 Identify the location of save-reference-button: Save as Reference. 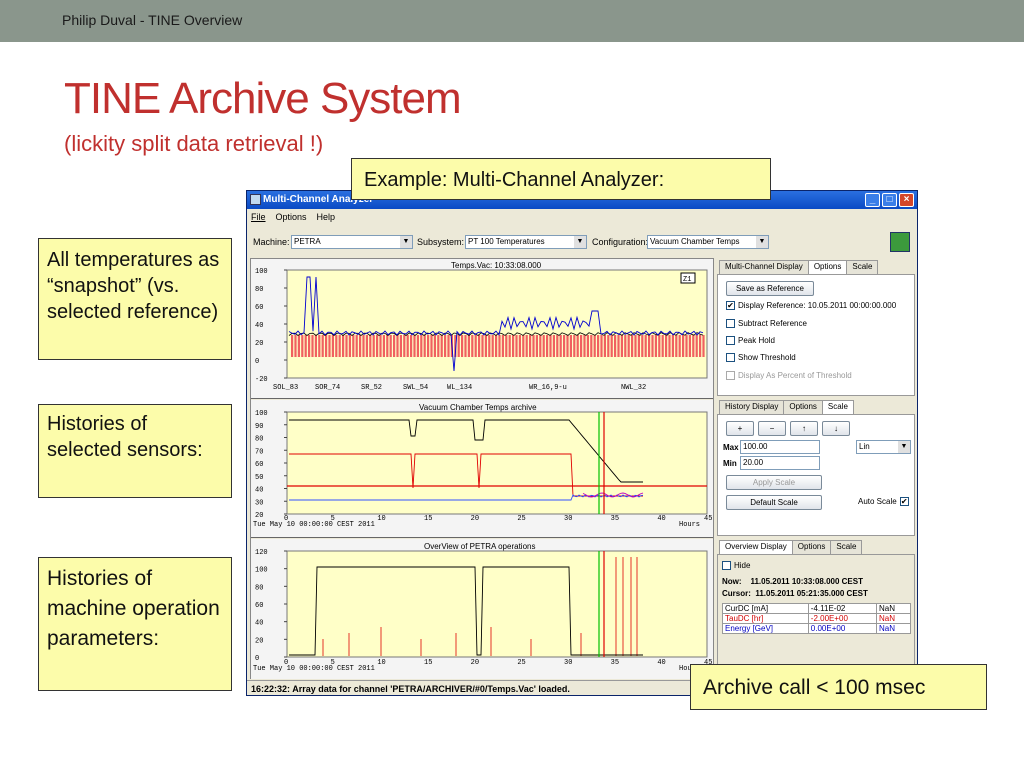
(770, 288).